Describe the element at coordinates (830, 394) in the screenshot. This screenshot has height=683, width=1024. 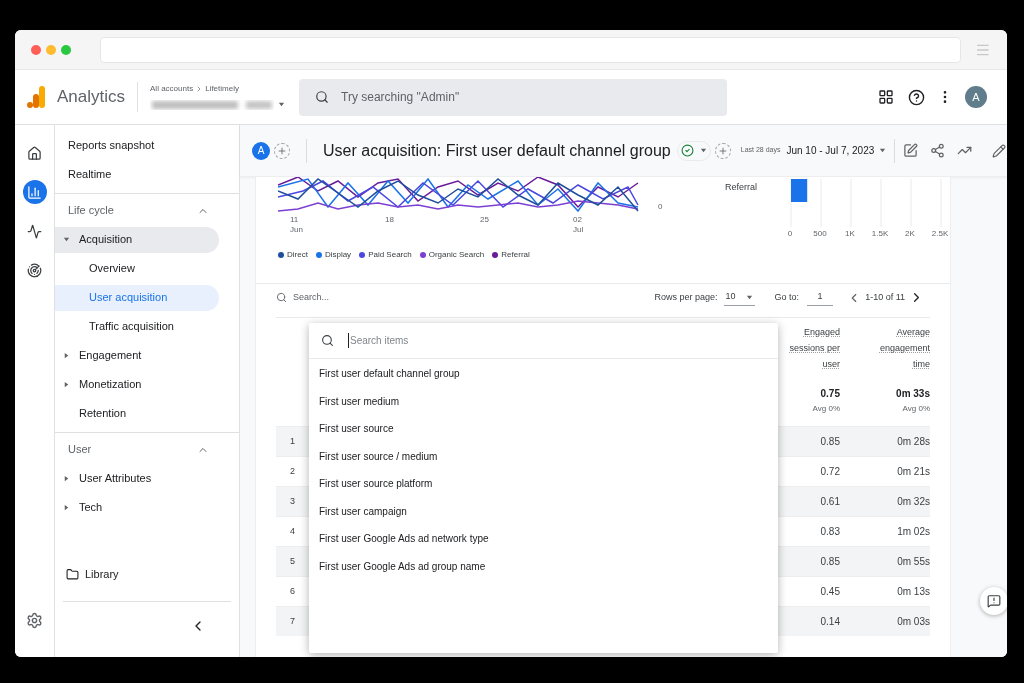
I see `total-value: 0.75` at that location.